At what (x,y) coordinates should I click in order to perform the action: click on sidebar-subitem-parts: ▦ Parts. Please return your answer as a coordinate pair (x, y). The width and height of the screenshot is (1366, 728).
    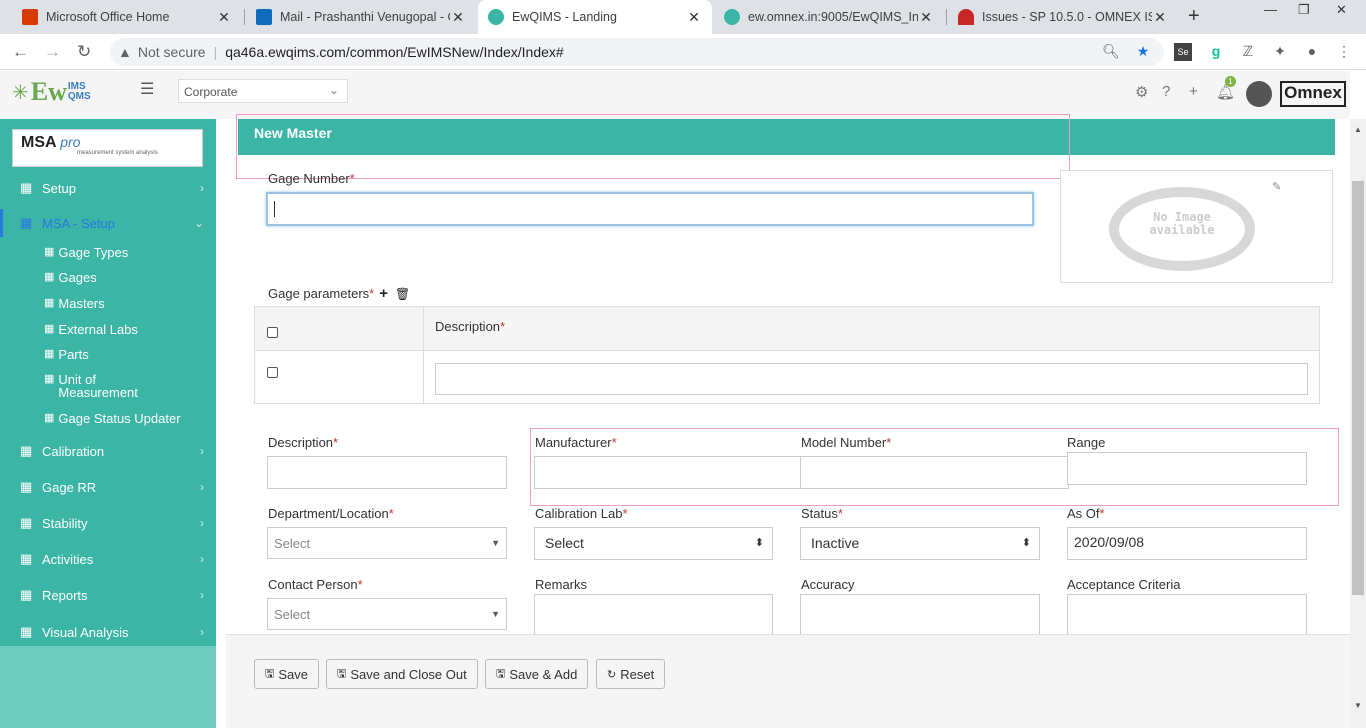
    Looking at the image, I should click on (66, 354).